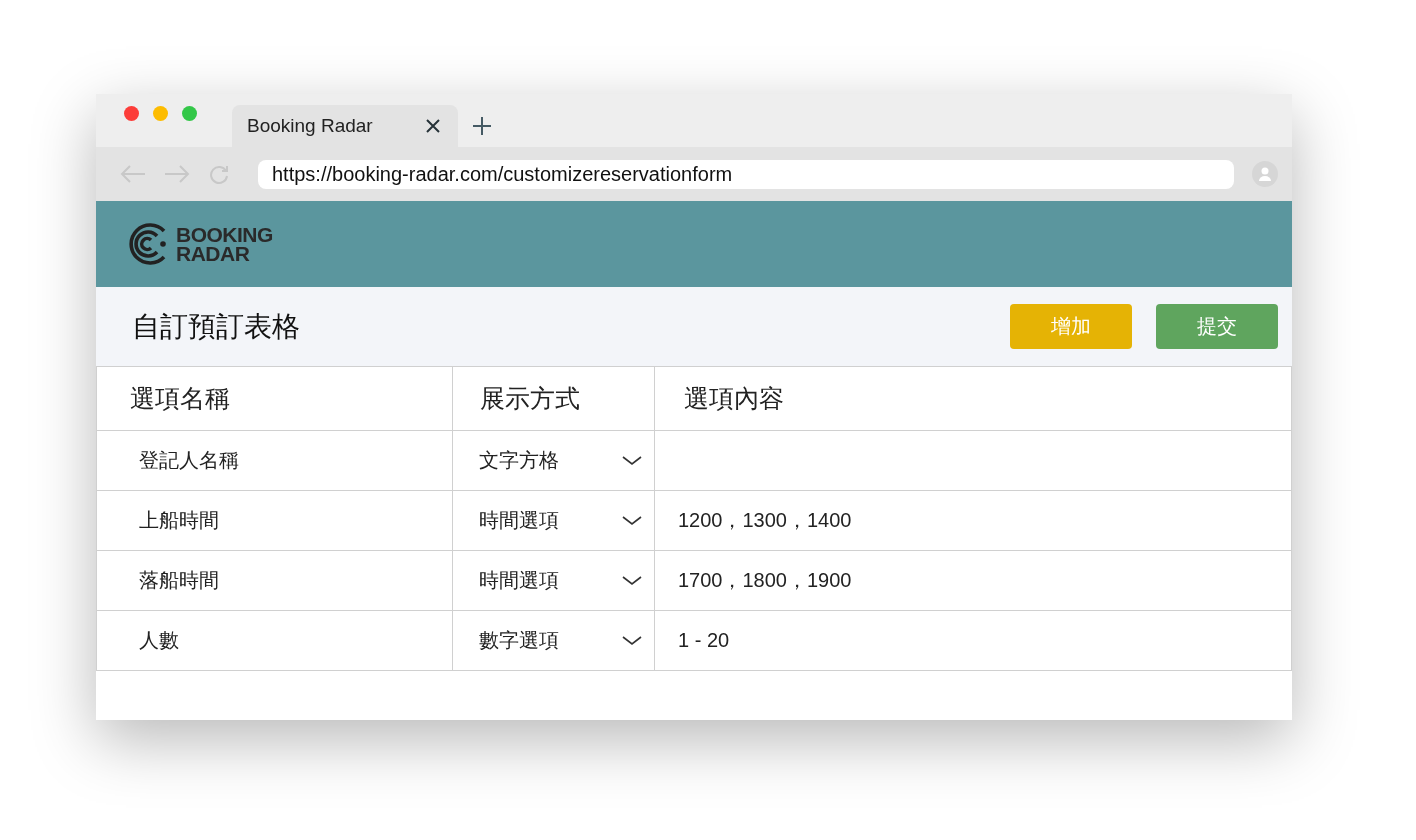 The width and height of the screenshot is (1416, 840). I want to click on close-window-icon, so click(131, 113).